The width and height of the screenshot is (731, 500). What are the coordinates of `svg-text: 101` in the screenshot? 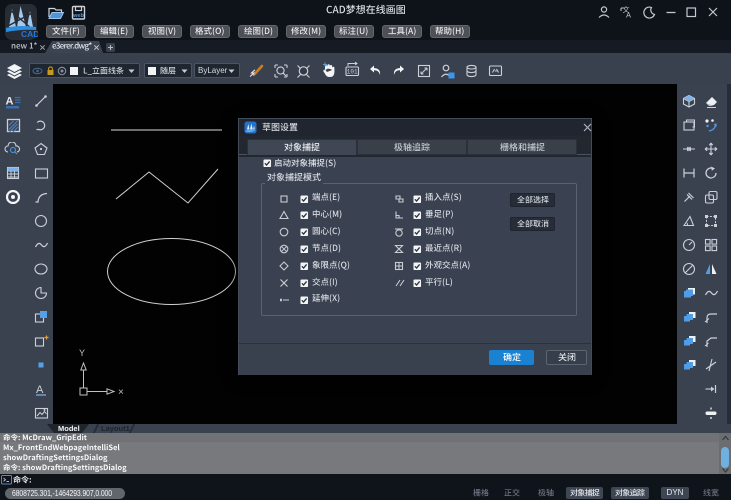 It's located at (352, 72).